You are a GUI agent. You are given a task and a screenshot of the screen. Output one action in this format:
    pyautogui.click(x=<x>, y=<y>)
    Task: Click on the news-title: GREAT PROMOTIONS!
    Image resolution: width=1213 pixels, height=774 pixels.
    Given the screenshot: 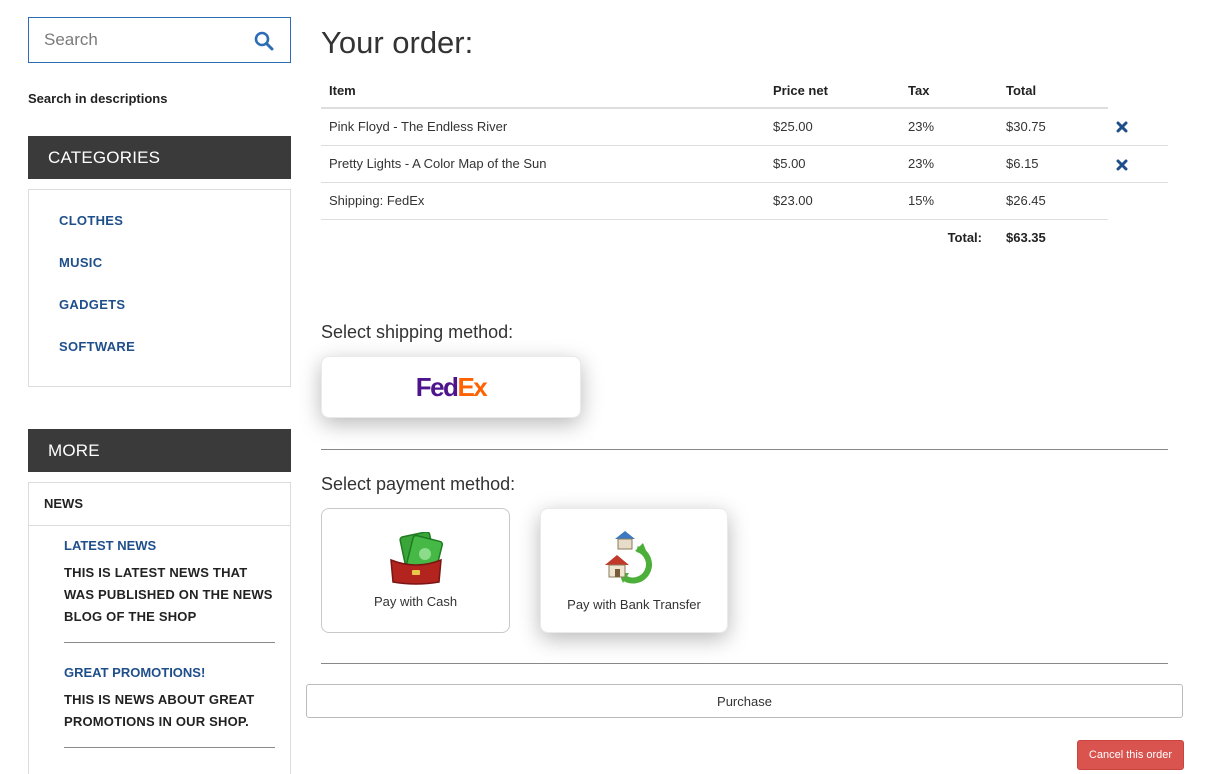 What is the action you would take?
    pyautogui.click(x=169, y=673)
    